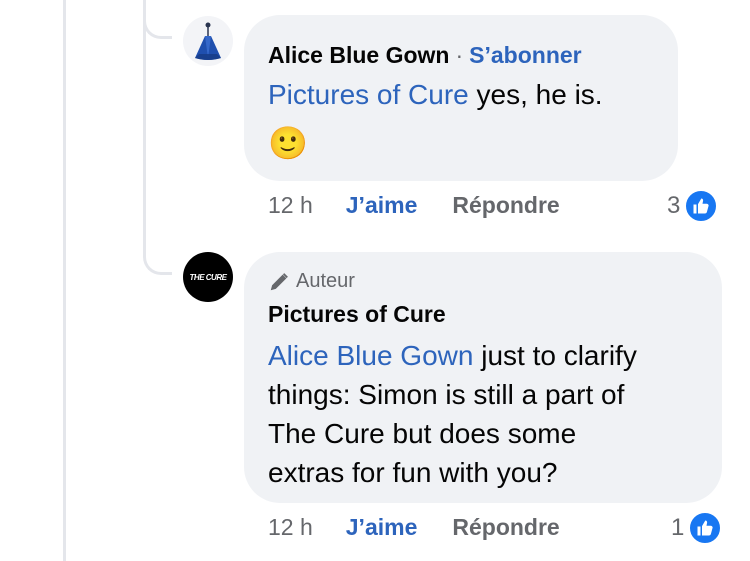 The height and width of the screenshot is (561, 750). What do you see at coordinates (288, 143) in the screenshot?
I see `smile-emoji-icon: 🙂` at bounding box center [288, 143].